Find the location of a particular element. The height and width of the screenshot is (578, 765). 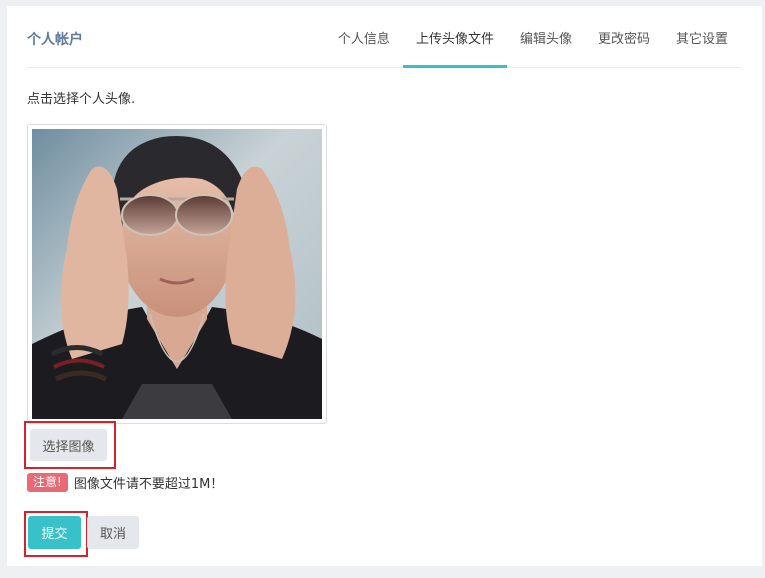

notice-badge: 注意! is located at coordinates (47, 482).